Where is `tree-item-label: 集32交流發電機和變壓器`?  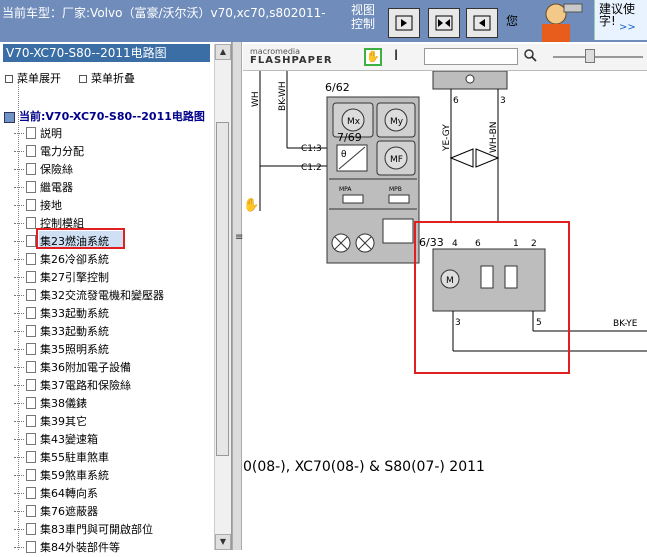 tree-item-label: 集32交流發電機和變壓器 is located at coordinates (102, 295).